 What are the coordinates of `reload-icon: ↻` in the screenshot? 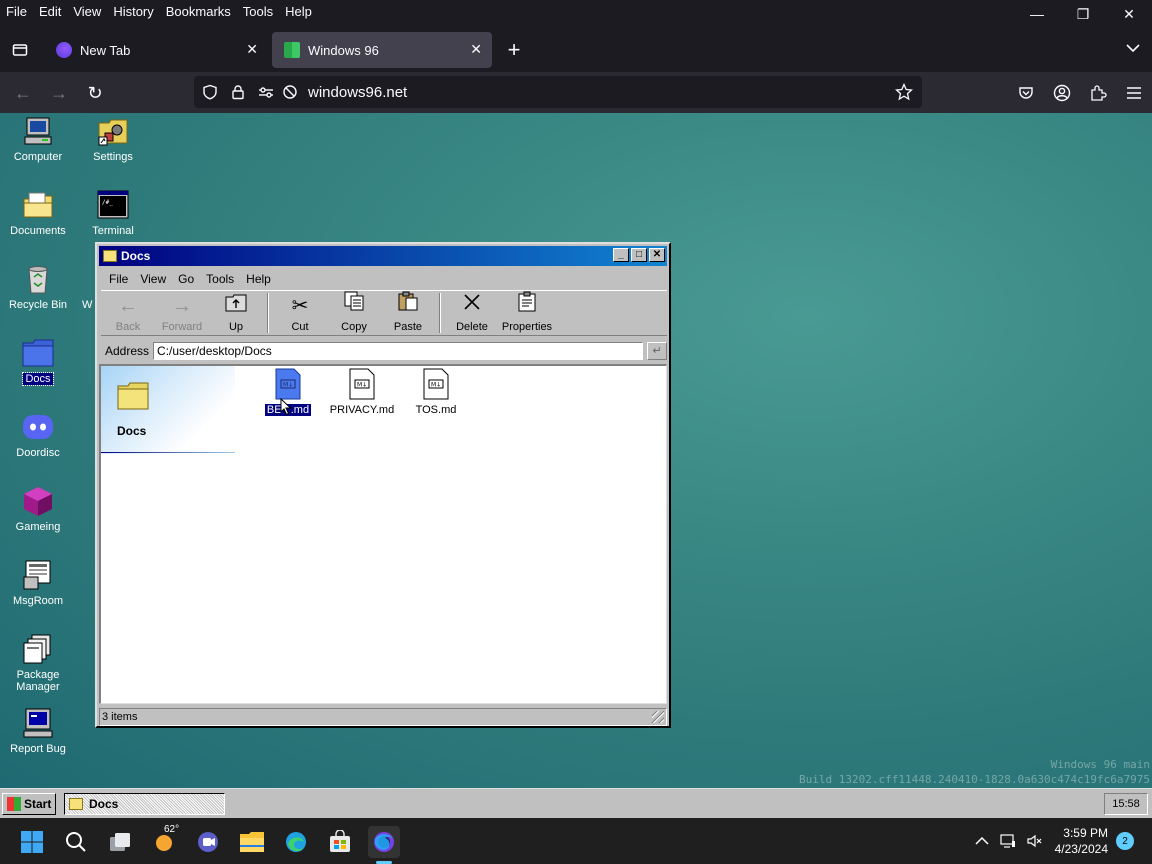 It's located at (95, 93).